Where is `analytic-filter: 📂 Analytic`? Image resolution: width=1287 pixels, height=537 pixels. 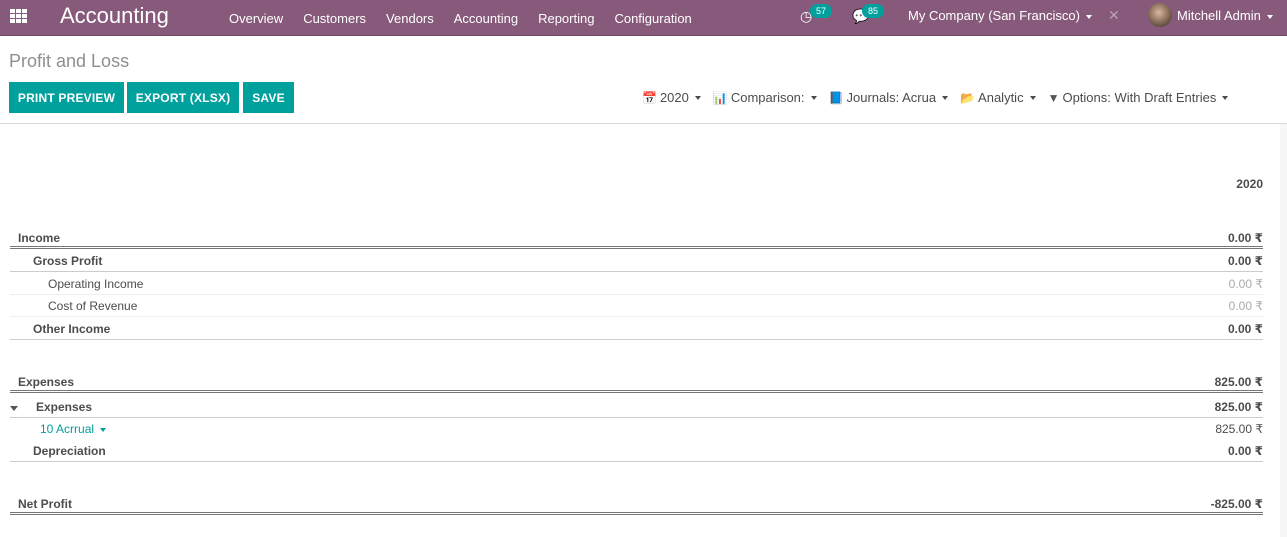 analytic-filter: 📂 Analytic is located at coordinates (998, 97).